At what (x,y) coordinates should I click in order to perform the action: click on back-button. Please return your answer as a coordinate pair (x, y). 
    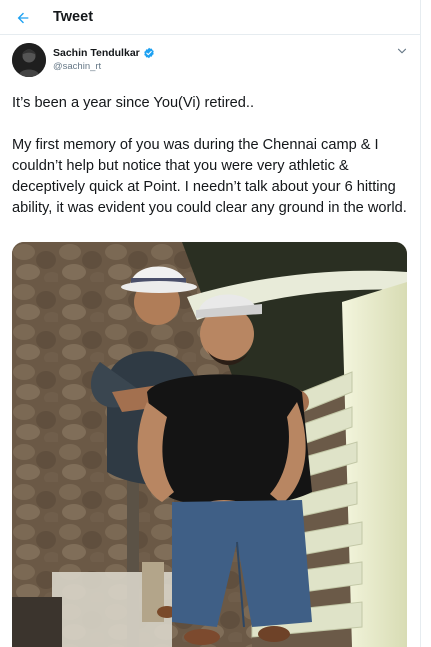
    Looking at the image, I should click on (23, 18).